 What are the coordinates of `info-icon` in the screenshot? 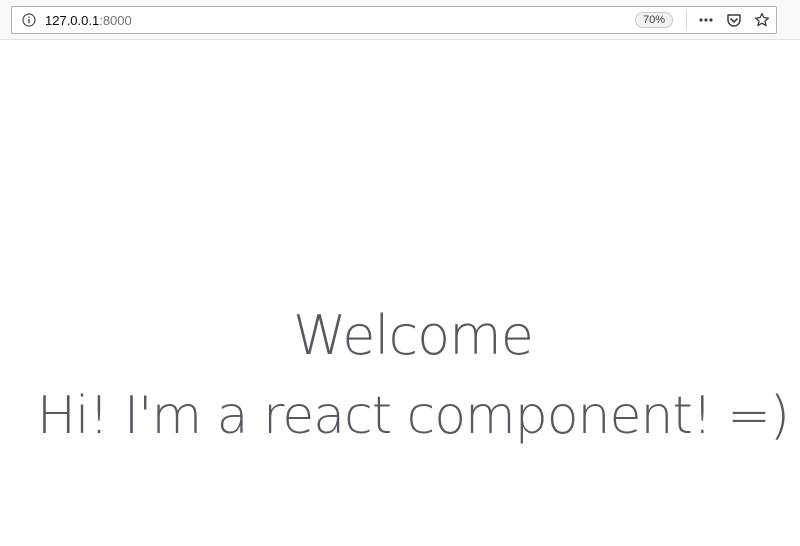 It's located at (29, 20).